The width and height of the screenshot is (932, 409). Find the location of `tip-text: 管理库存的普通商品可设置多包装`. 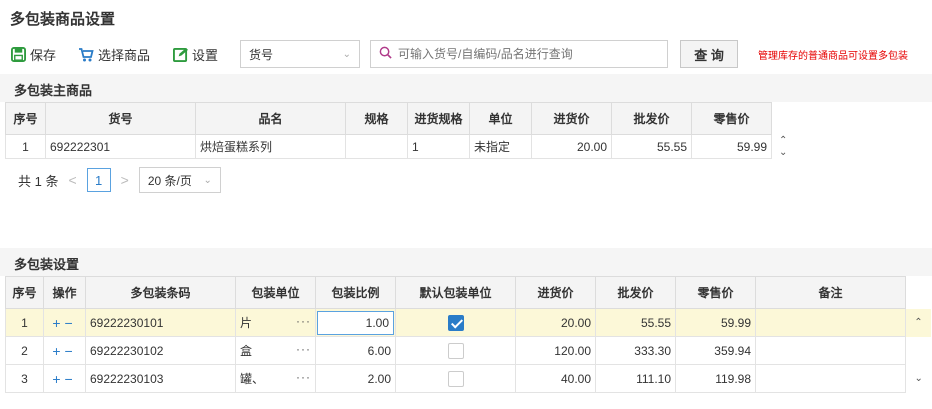

tip-text: 管理库存的普通商品可设置多包装 is located at coordinates (833, 56).